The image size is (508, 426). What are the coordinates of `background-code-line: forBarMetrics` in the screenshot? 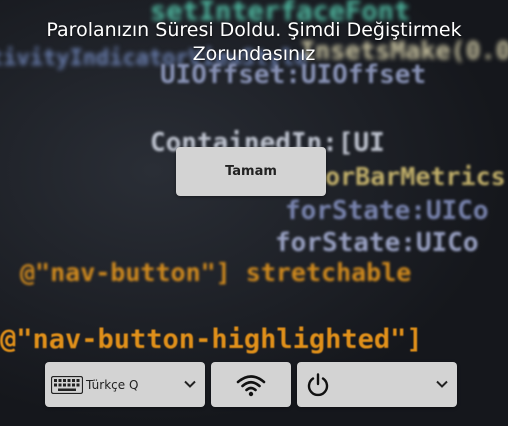 It's located at (408, 176).